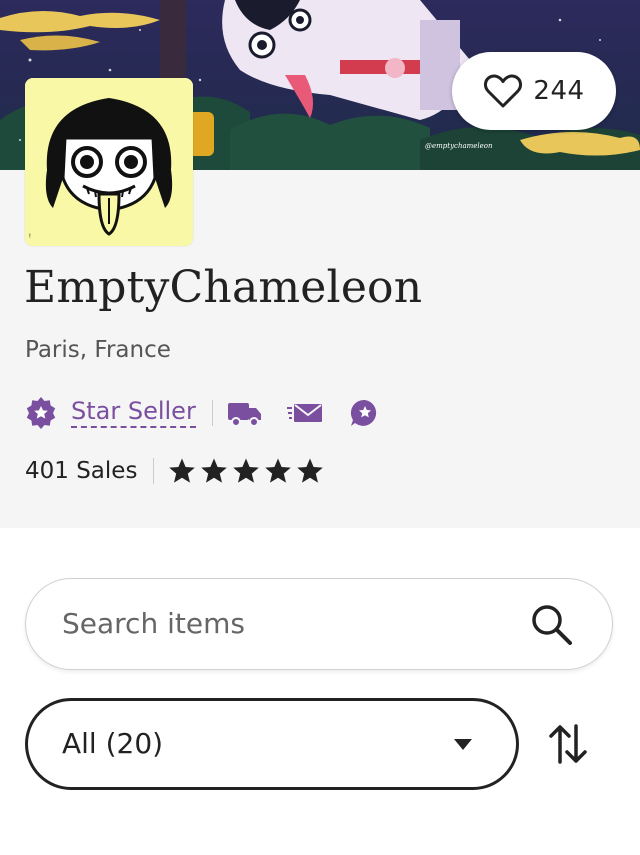  Describe the element at coordinates (41, 413) in the screenshot. I see `star-seller-badge-icon` at that location.